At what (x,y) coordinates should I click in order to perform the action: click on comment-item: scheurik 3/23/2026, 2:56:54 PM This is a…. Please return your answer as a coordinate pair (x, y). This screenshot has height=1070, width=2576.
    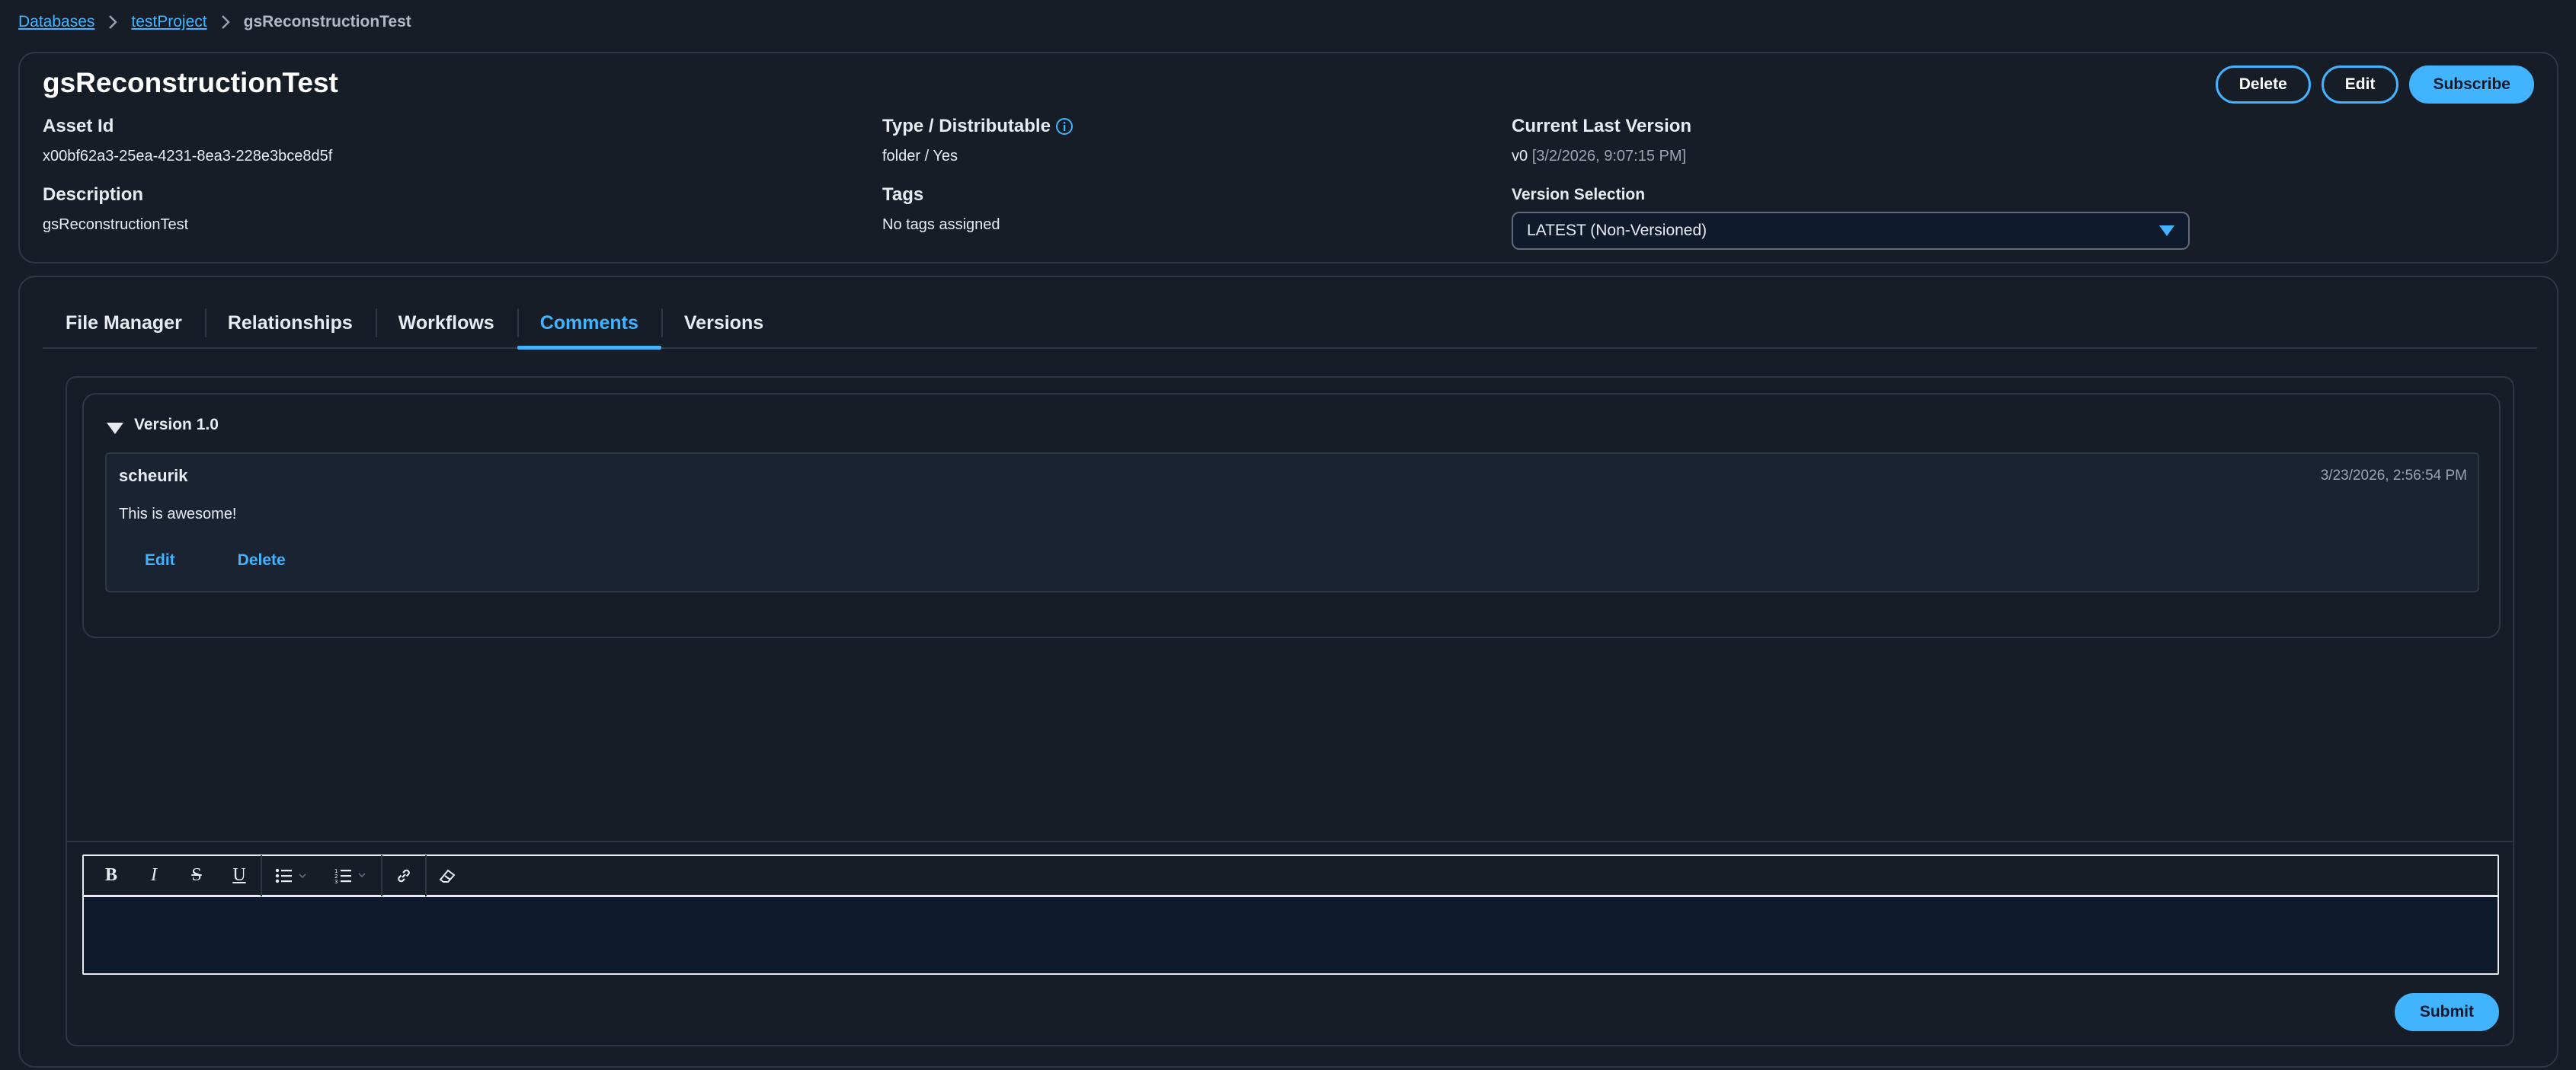
    Looking at the image, I should click on (1292, 522).